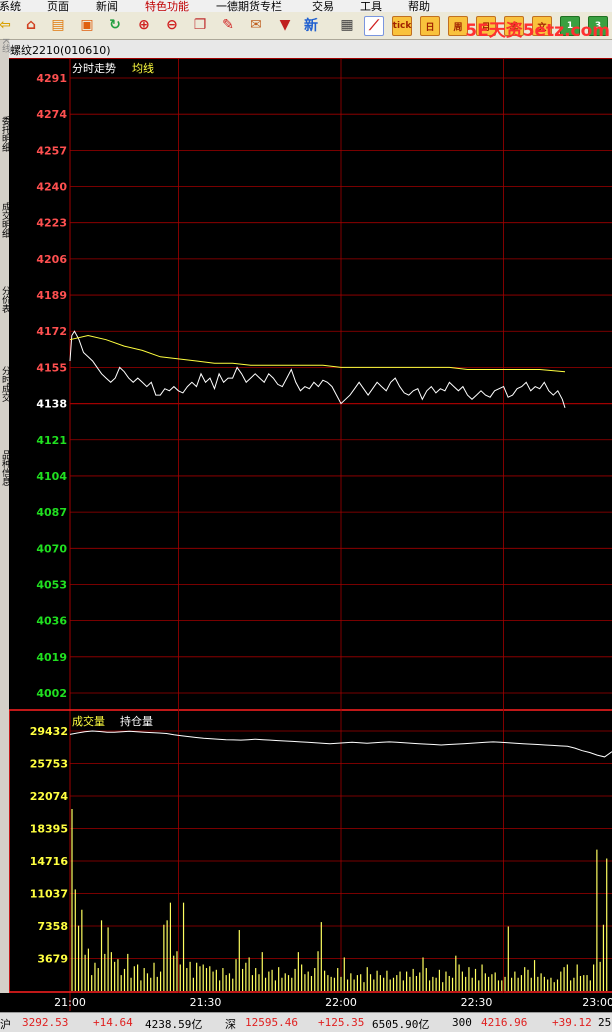 This screenshot has width=612, height=1032. What do you see at coordinates (51, 114) in the screenshot?
I see `price-tick-label: 4274` at bounding box center [51, 114].